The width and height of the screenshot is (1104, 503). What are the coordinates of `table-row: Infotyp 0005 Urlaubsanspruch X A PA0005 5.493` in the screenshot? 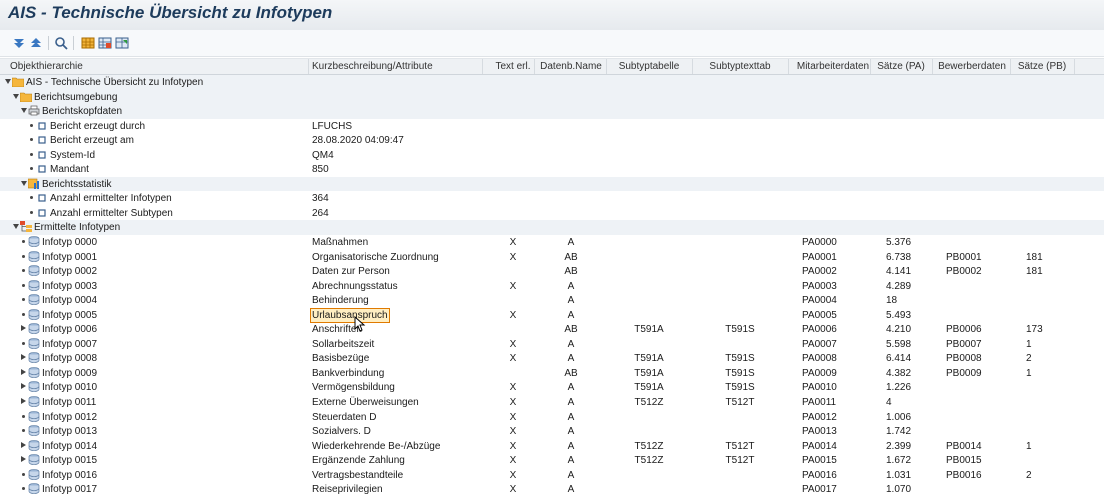 It's located at (552, 315).